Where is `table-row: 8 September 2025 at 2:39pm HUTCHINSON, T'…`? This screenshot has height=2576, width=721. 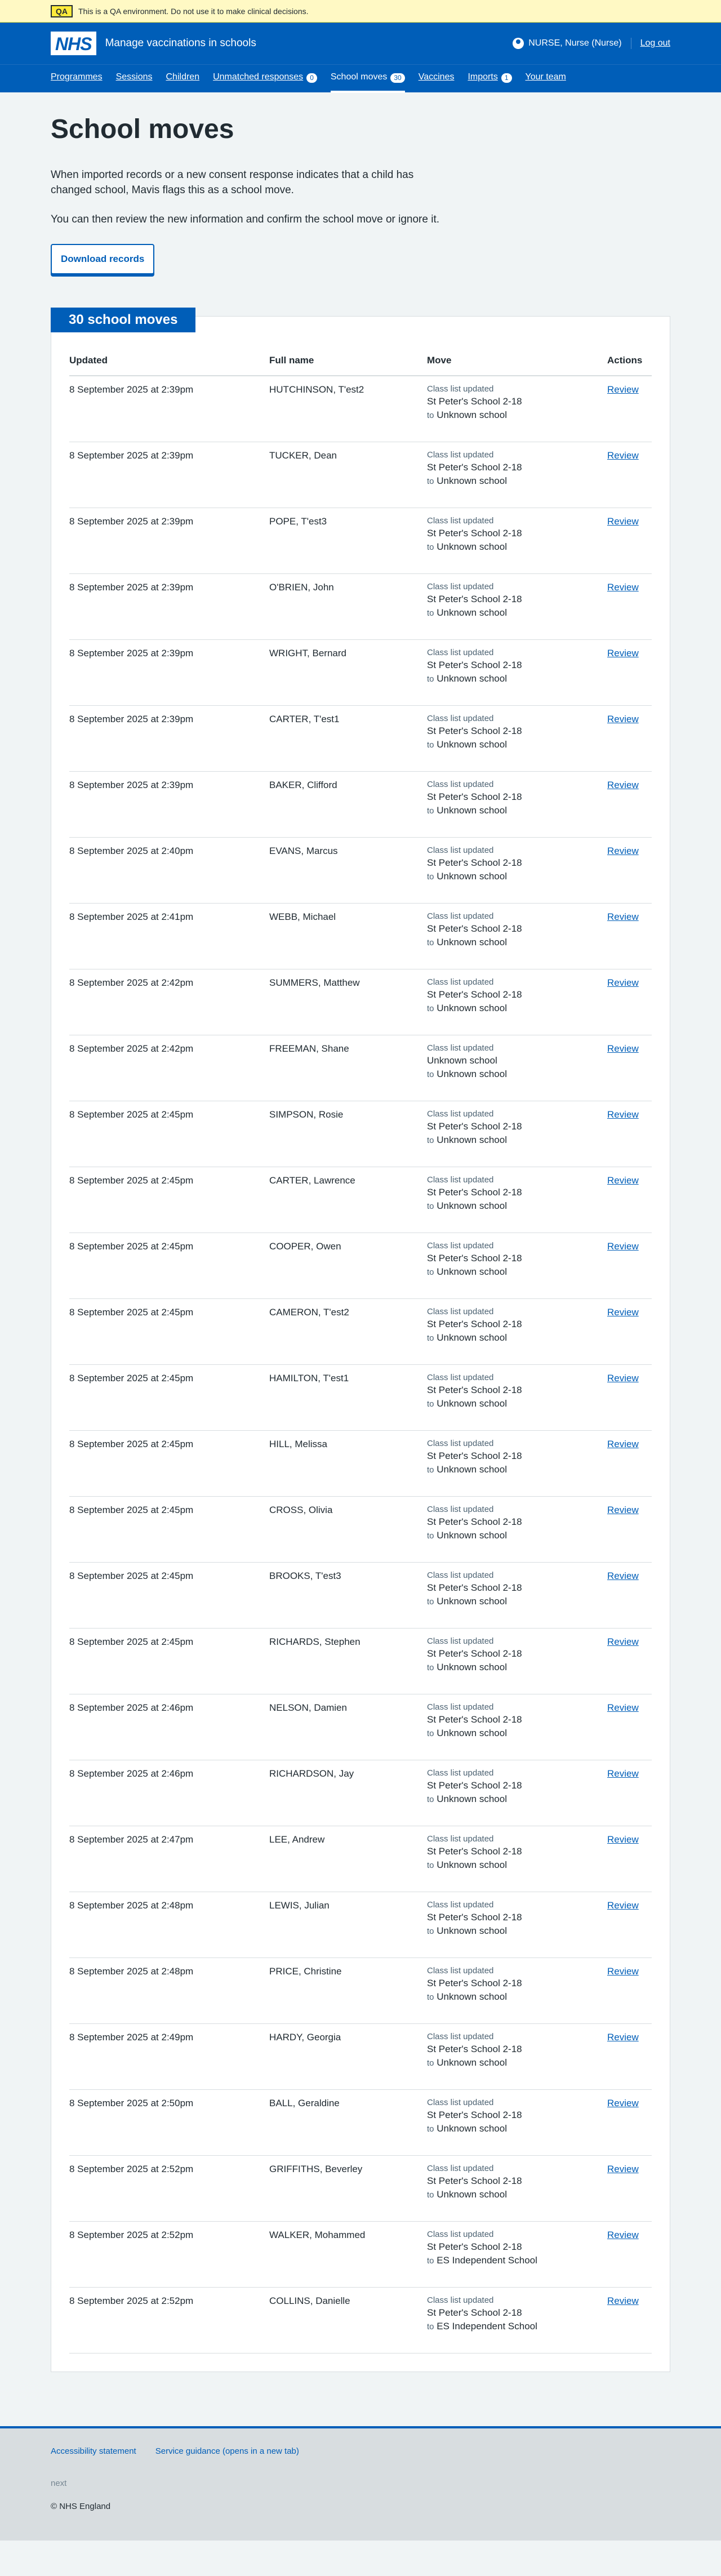
table-row: 8 September 2025 at 2:39pm HUTCHINSON, T'… is located at coordinates (360, 409).